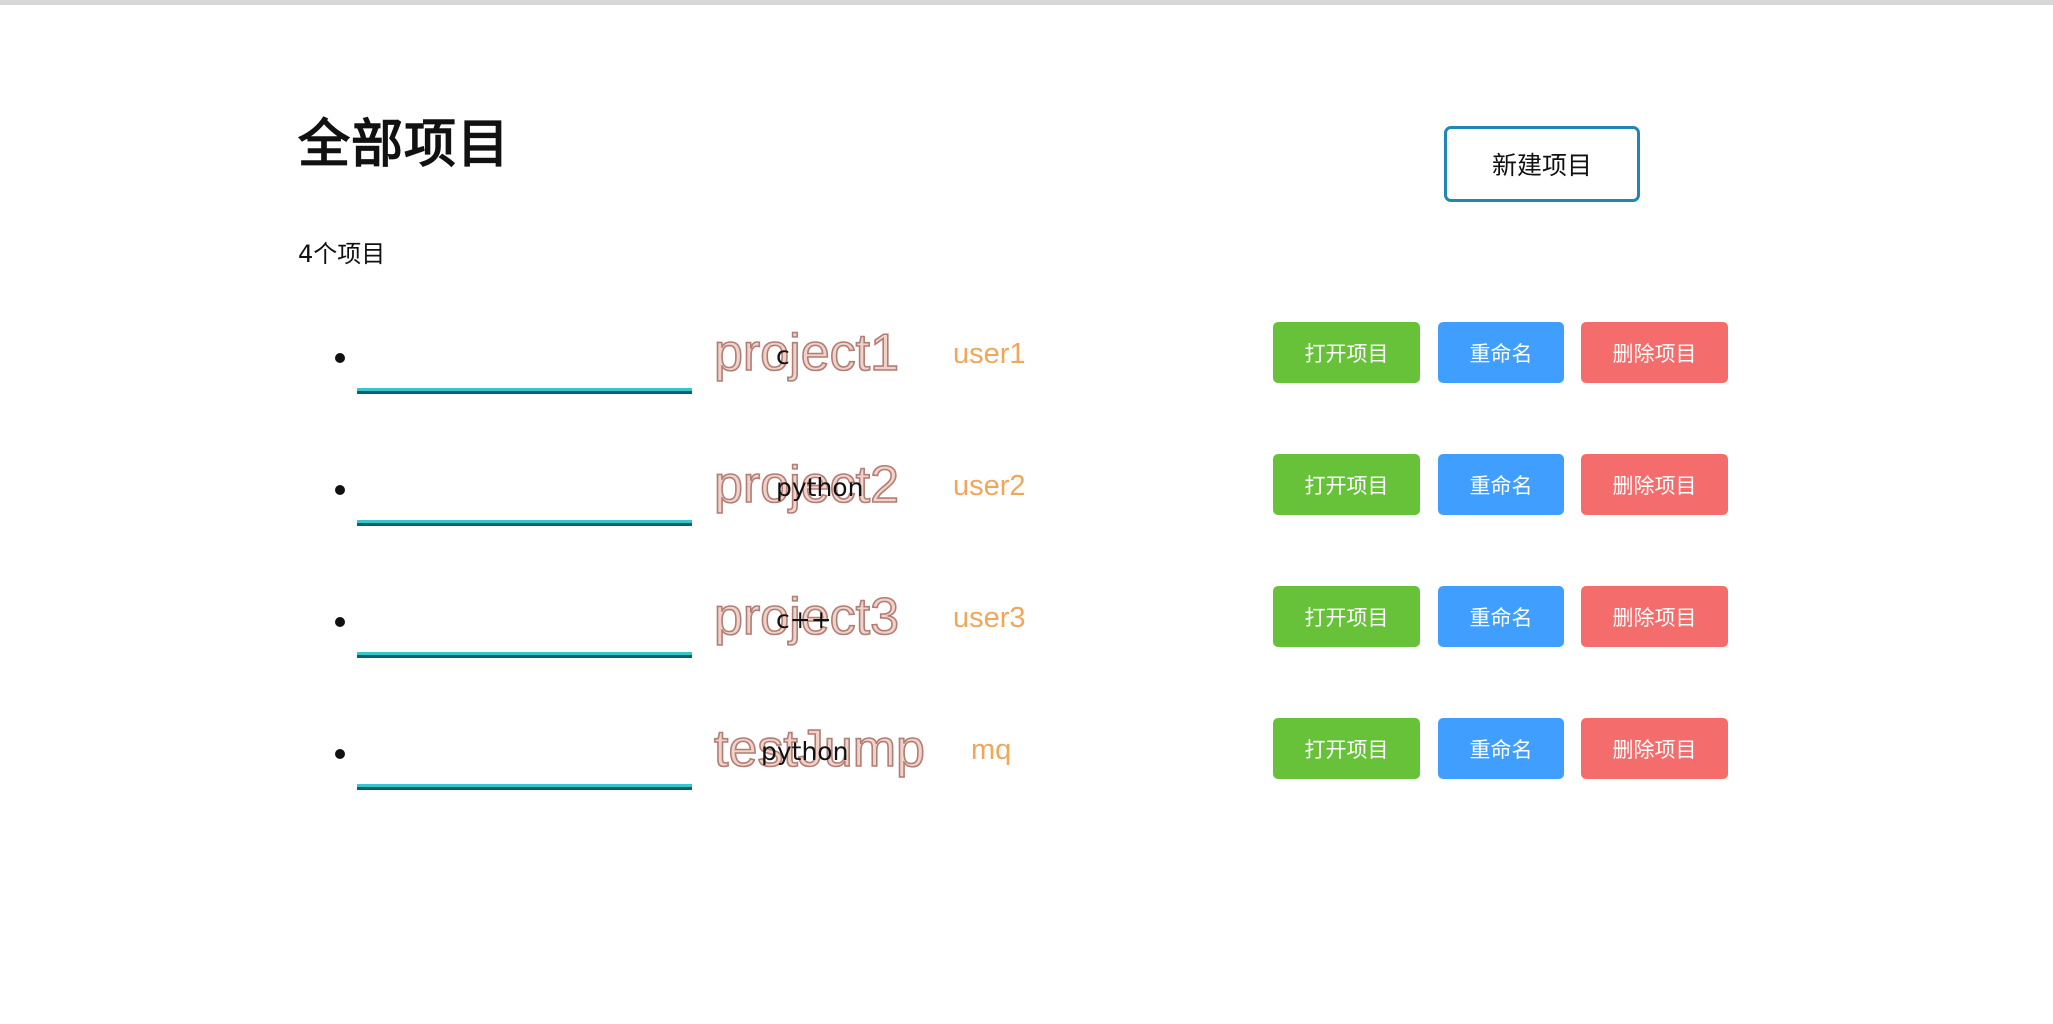  Describe the element at coordinates (342, 254) in the screenshot. I see `project-count: 4个项目` at that location.